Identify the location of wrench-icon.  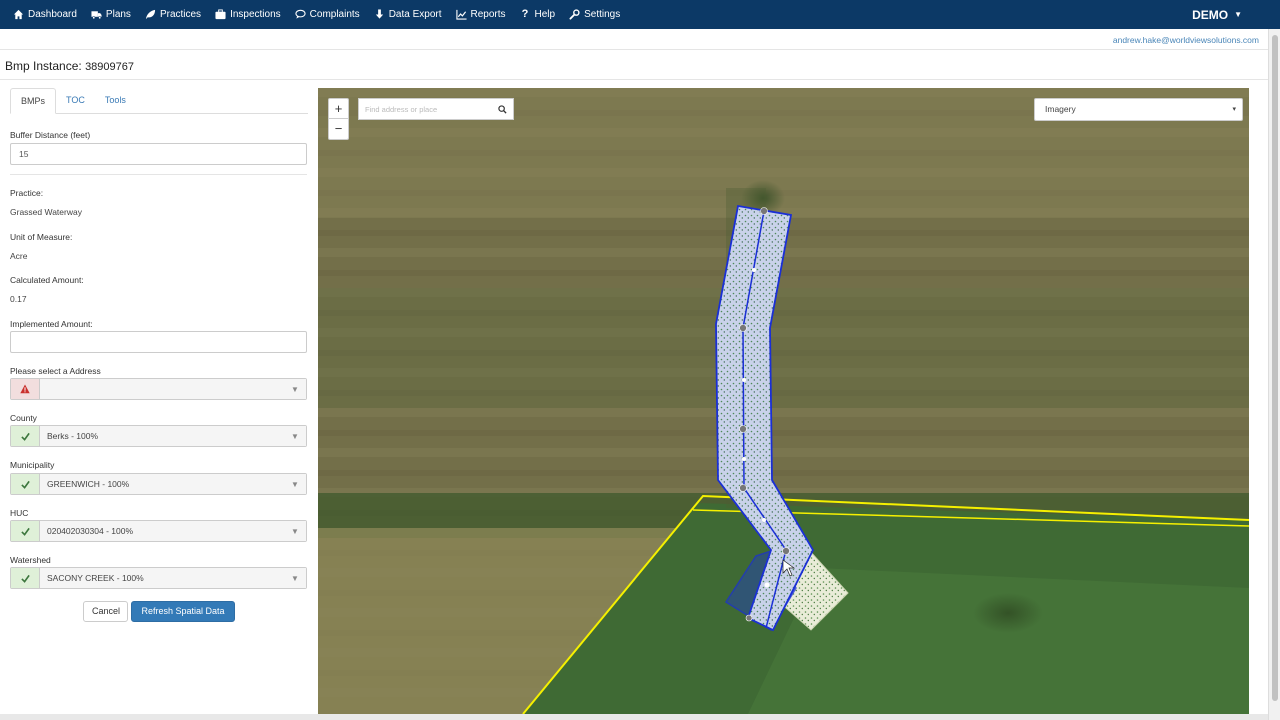
(574, 14).